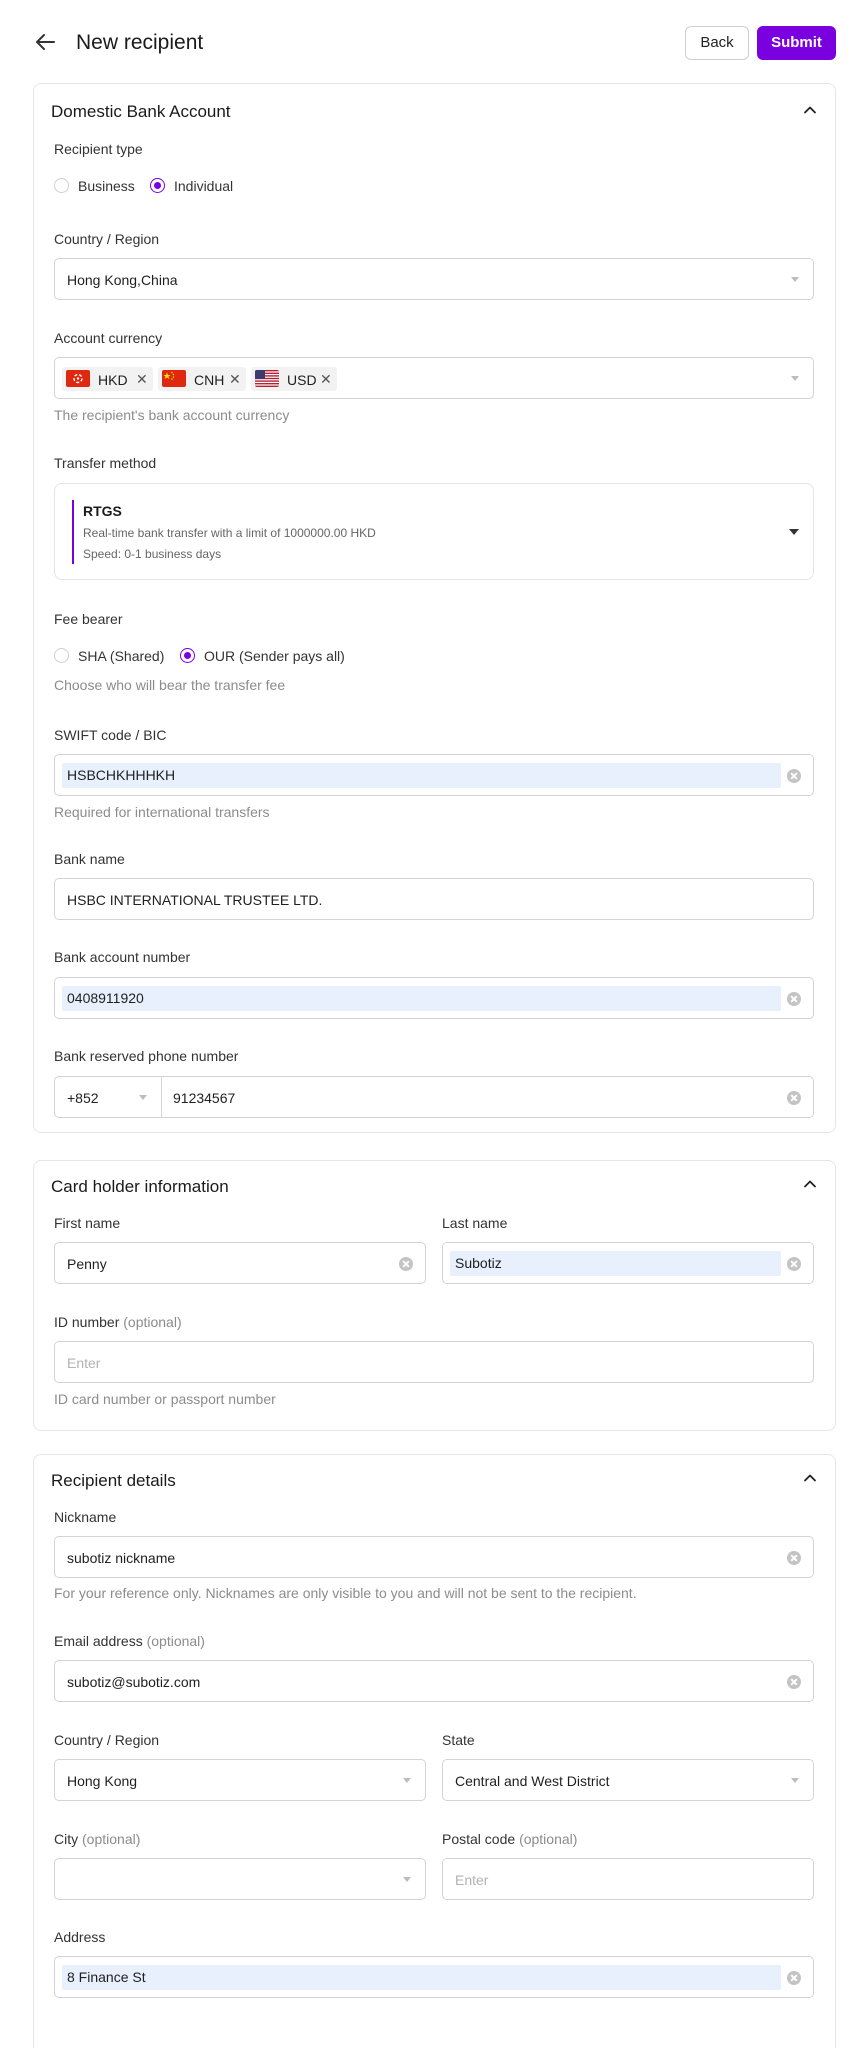 The height and width of the screenshot is (2048, 855). Describe the element at coordinates (141, 111) in the screenshot. I see `card-title-domestic: Domestic Bank Account` at that location.